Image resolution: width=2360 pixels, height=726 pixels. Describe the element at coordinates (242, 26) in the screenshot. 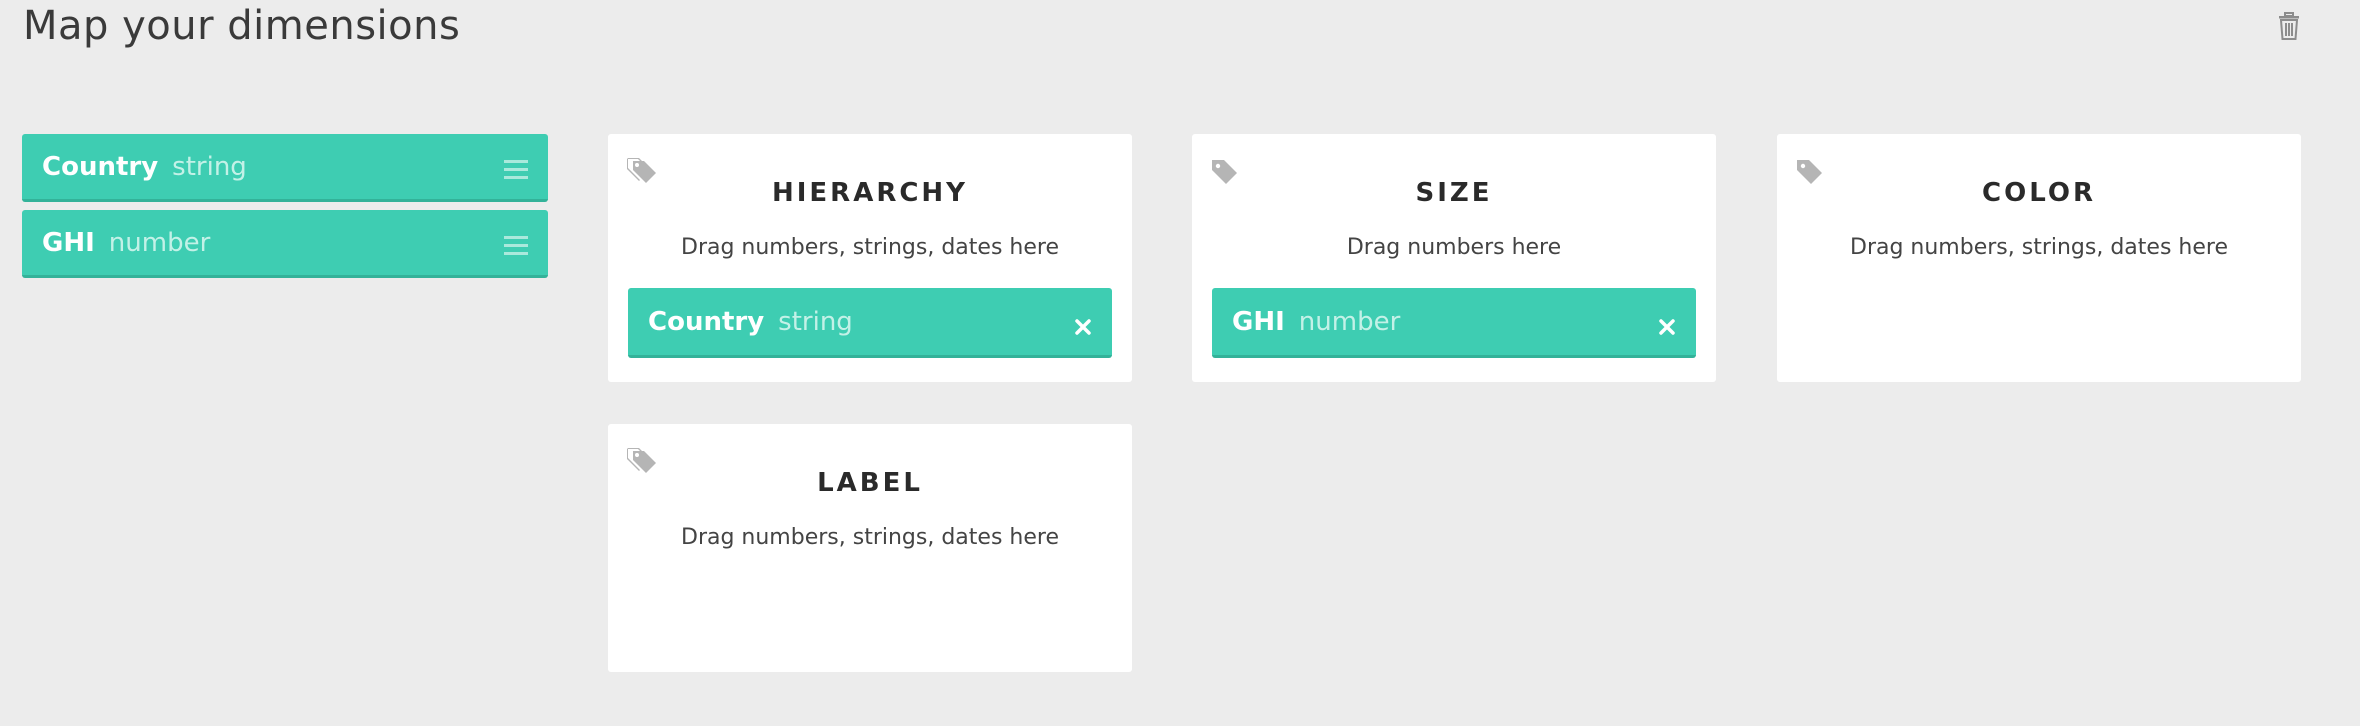

I see `page-title: Map your dimensions` at that location.